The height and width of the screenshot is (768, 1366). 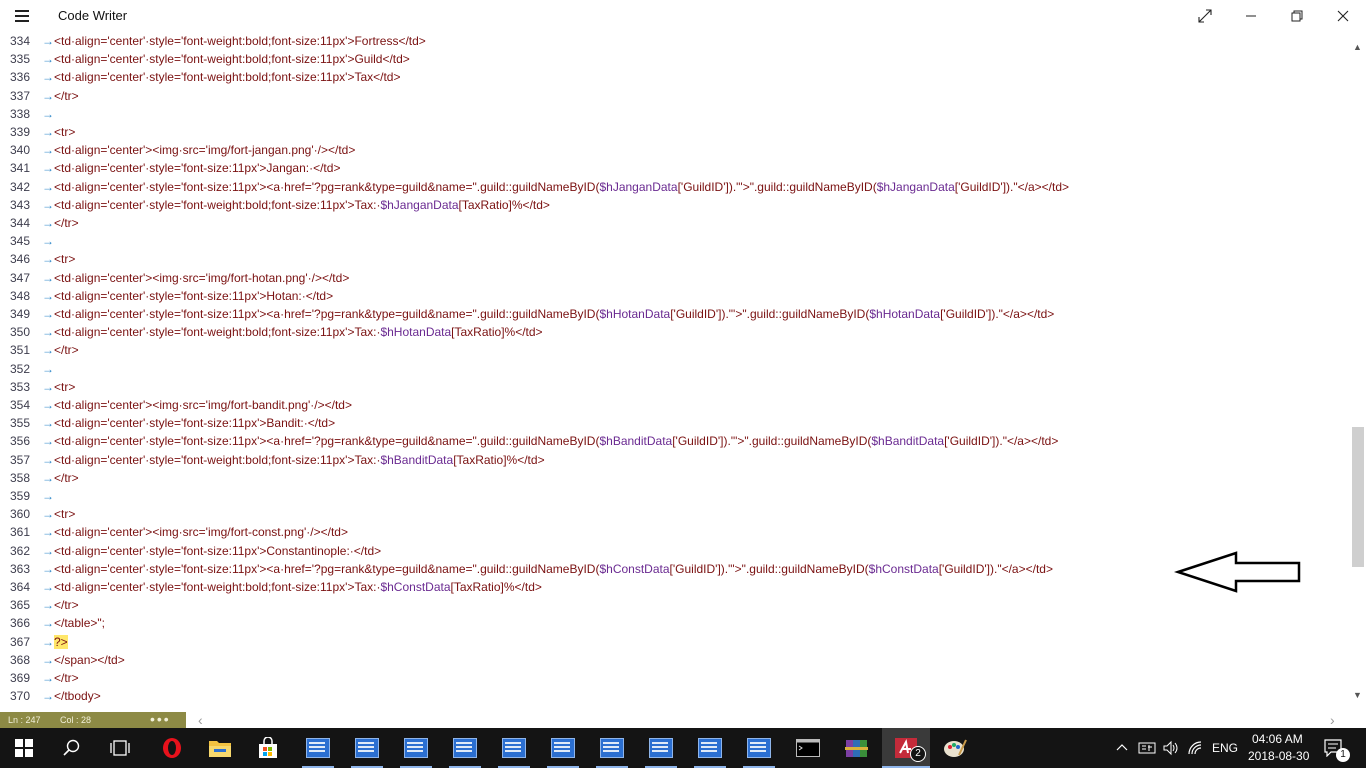 I want to click on code-line: 337 →</tr>, so click(x=675, y=96).